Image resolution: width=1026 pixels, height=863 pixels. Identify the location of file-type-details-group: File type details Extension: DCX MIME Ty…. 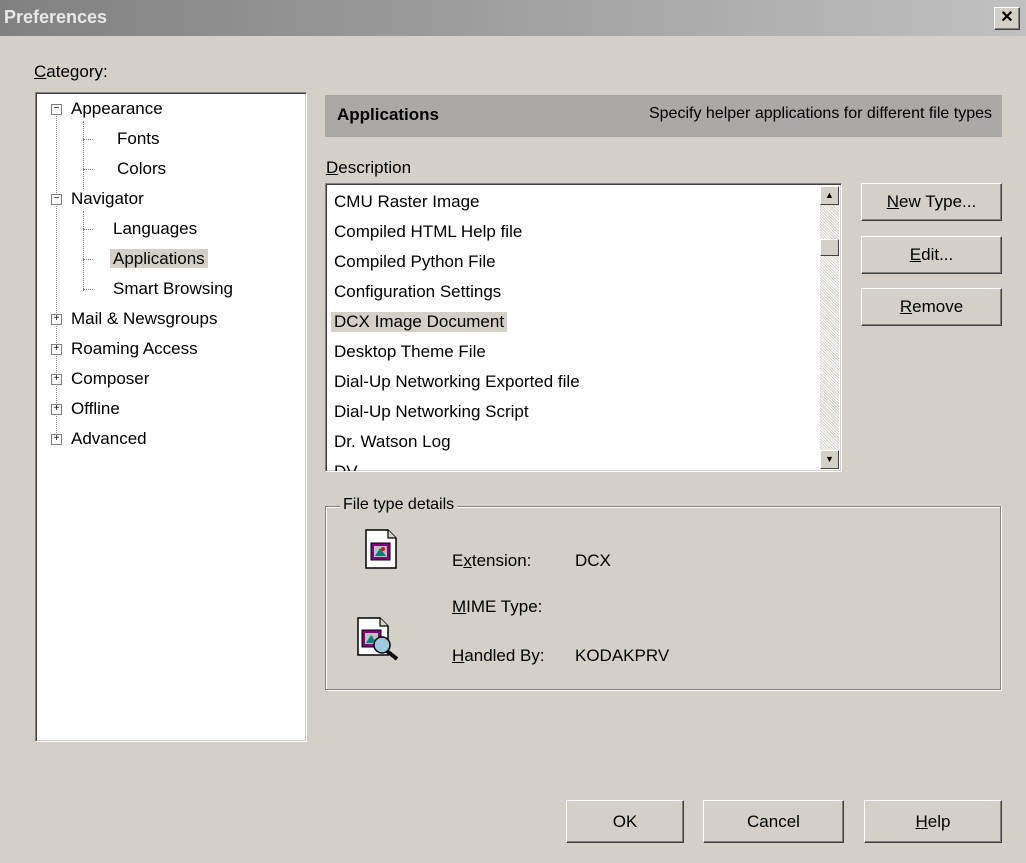
(663, 593).